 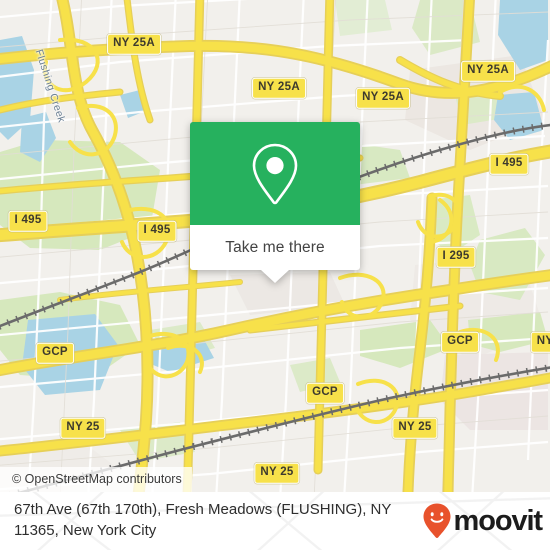 What do you see at coordinates (55, 353) in the screenshot?
I see `shield-gcp-1: GCP` at bounding box center [55, 353].